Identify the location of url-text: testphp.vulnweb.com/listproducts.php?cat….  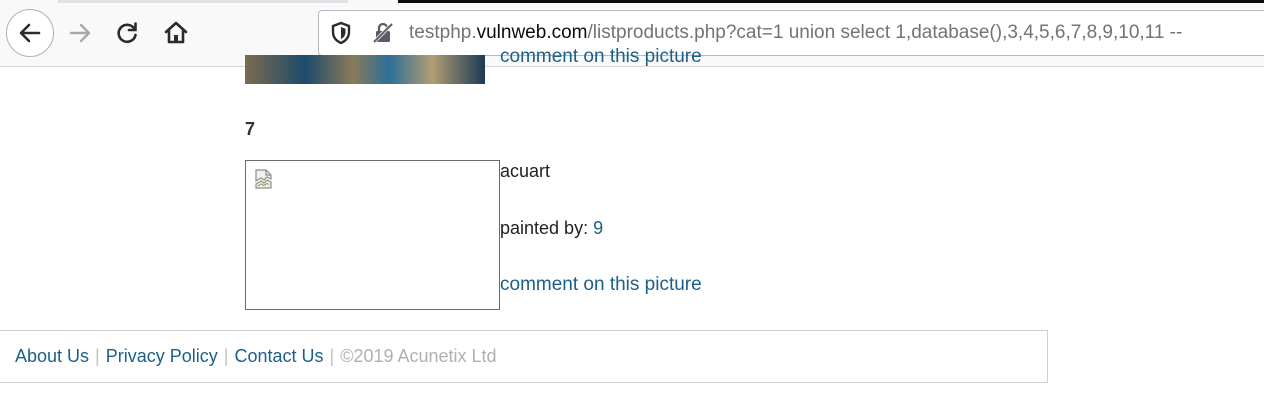
(795, 33).